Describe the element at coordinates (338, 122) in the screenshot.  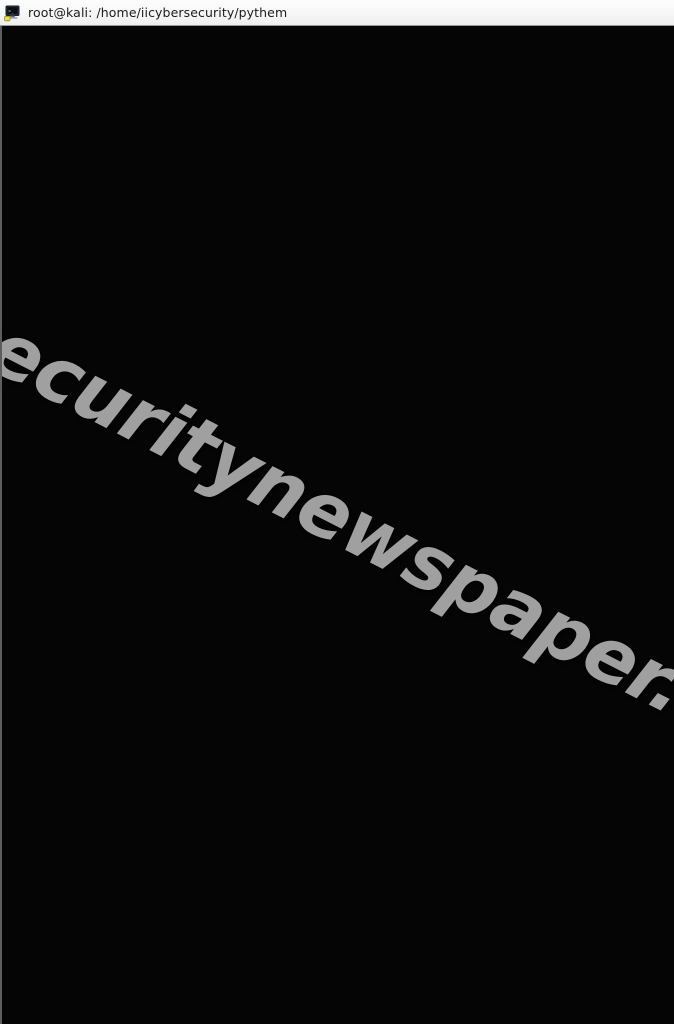
I see `terminal-line-command: pythem> scan manual` at that location.